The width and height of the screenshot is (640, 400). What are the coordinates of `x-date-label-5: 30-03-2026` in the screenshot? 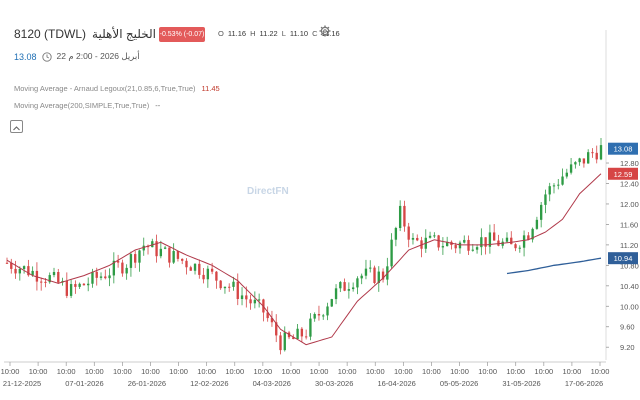 It's located at (334, 383).